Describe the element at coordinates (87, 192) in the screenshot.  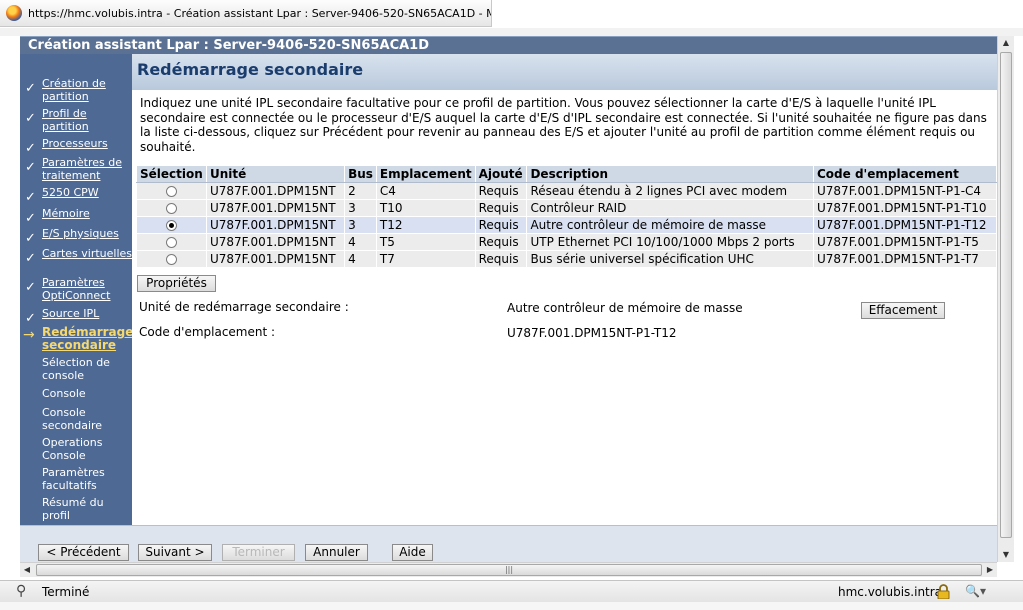
I see `sidebar-step-label: 5250 CPW` at that location.